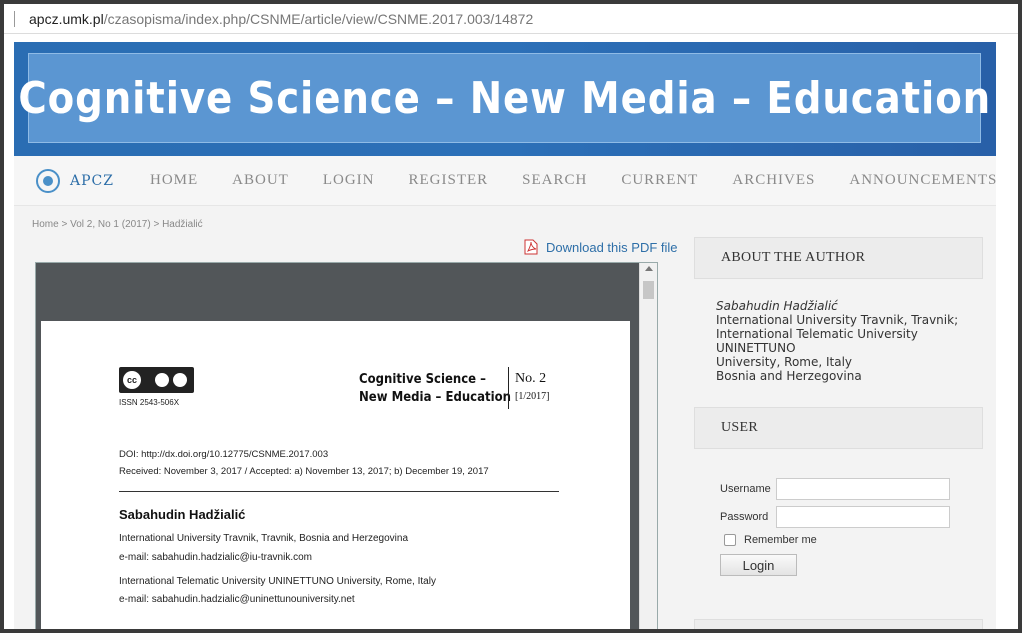  I want to click on nav-login: LOGIN, so click(349, 180).